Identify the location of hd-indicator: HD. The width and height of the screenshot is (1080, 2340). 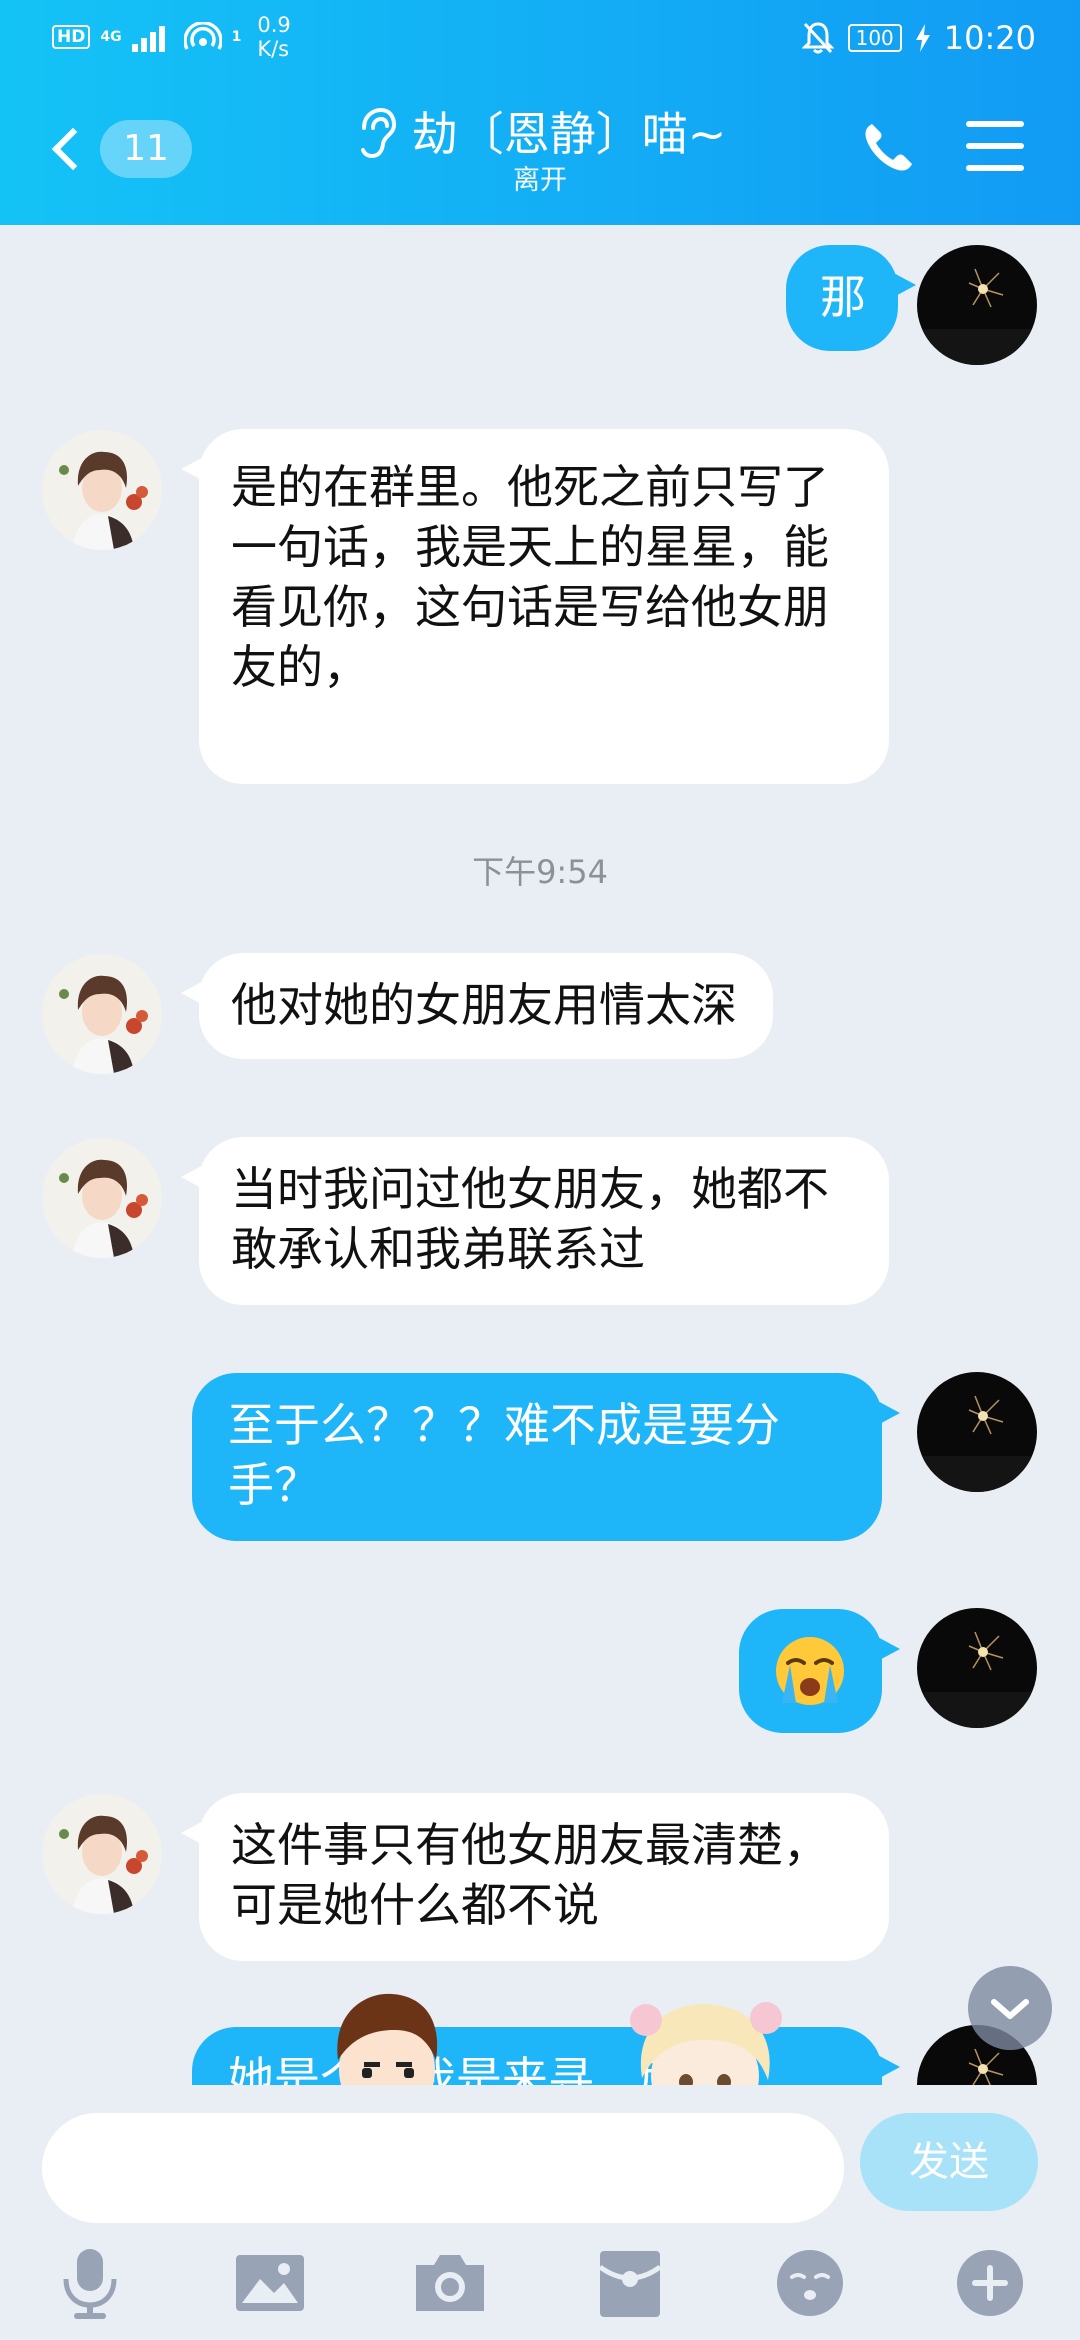
(71, 37).